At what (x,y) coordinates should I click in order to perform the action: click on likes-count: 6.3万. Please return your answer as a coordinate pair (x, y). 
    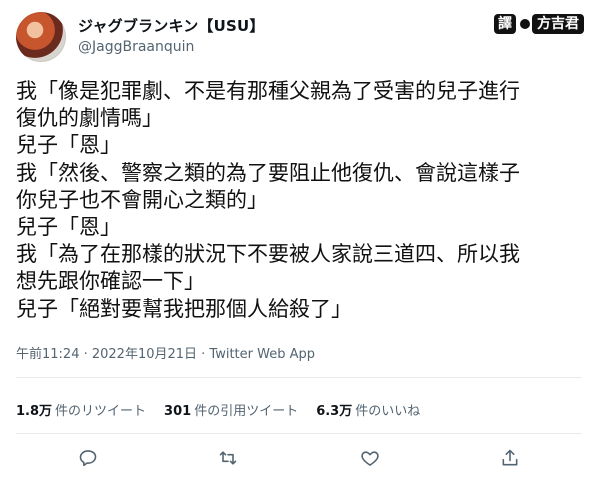
    Looking at the image, I should click on (334, 411).